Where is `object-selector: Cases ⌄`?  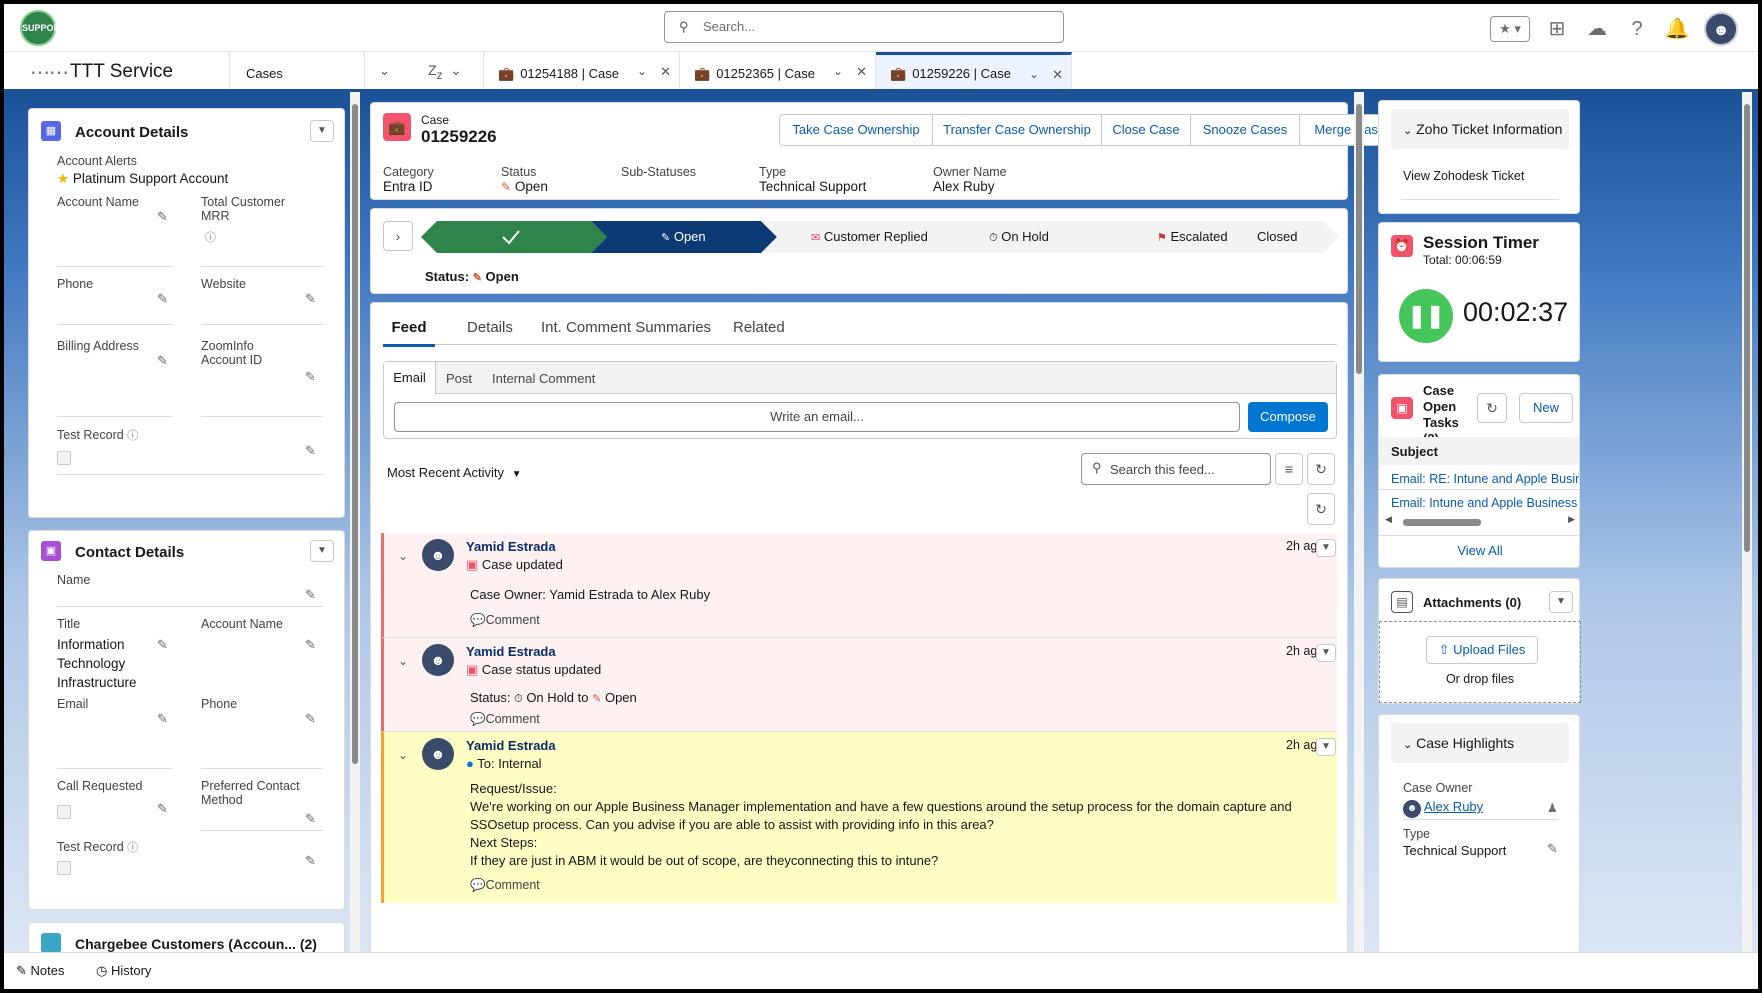 object-selector: Cases ⌄ is located at coordinates (316, 70).